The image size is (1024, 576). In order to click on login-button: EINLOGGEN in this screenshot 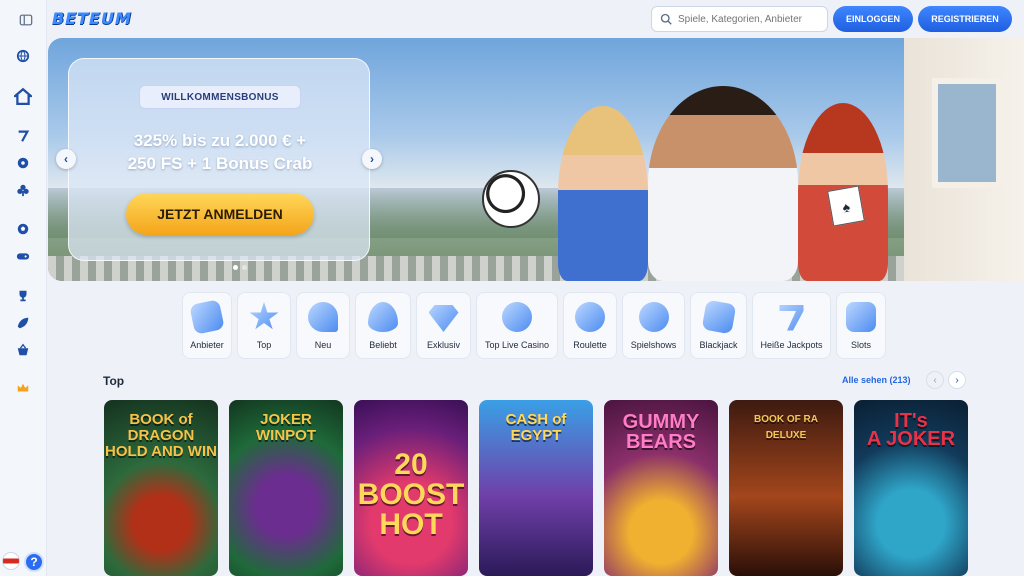, I will do `click(873, 19)`.